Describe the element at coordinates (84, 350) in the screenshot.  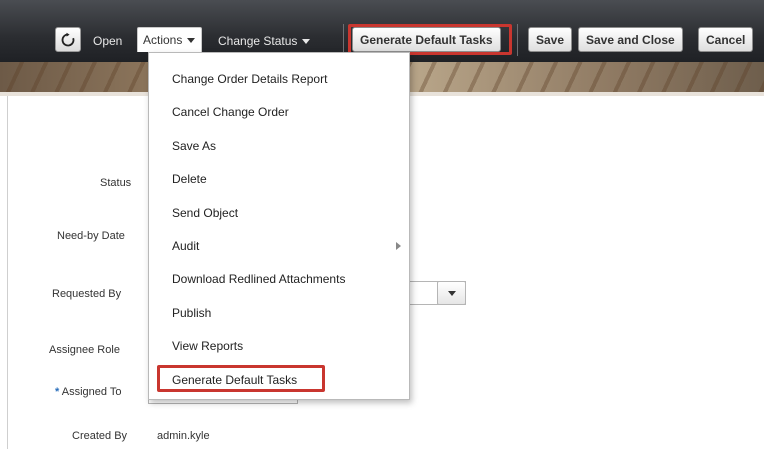
I see `assignee-role-label: Assignee Role` at that location.